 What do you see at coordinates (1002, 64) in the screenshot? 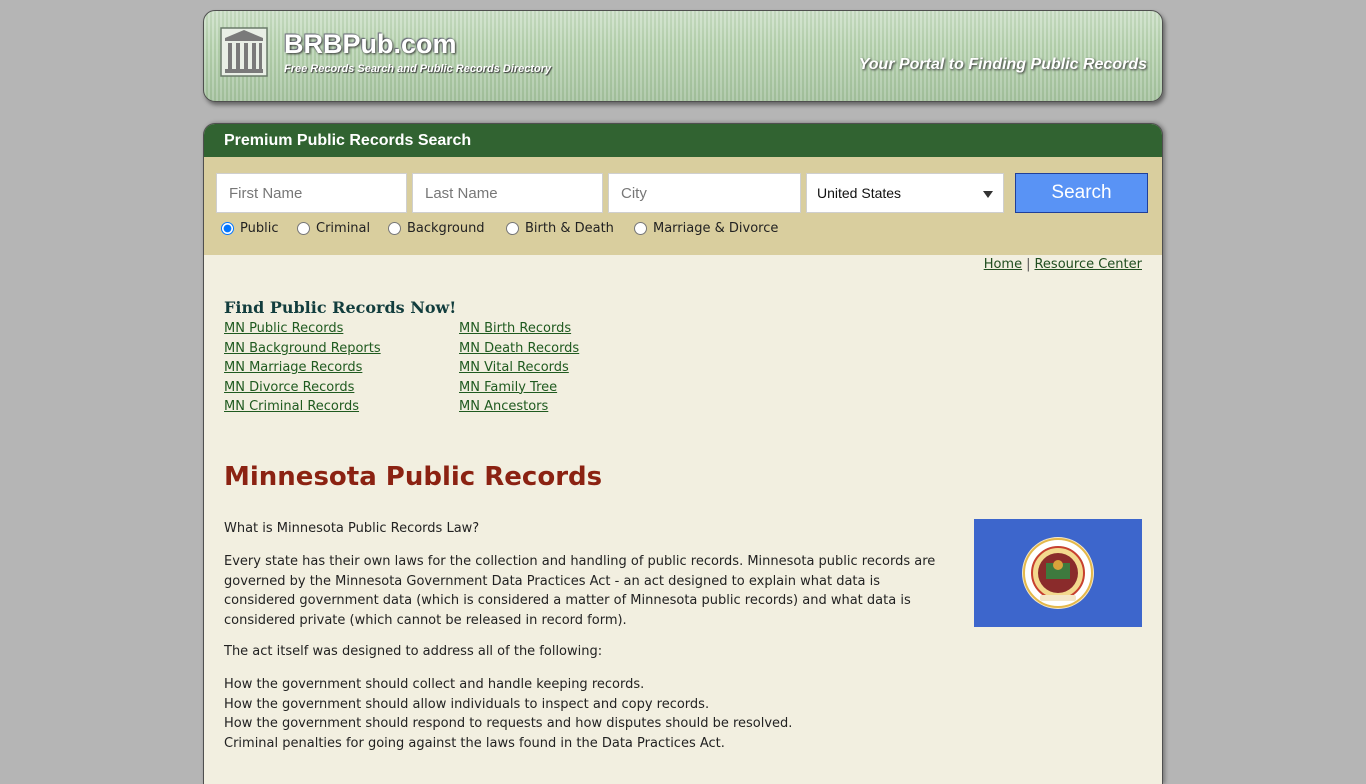
I see `portal-slogan: Your Portal to Finding Public Records` at bounding box center [1002, 64].